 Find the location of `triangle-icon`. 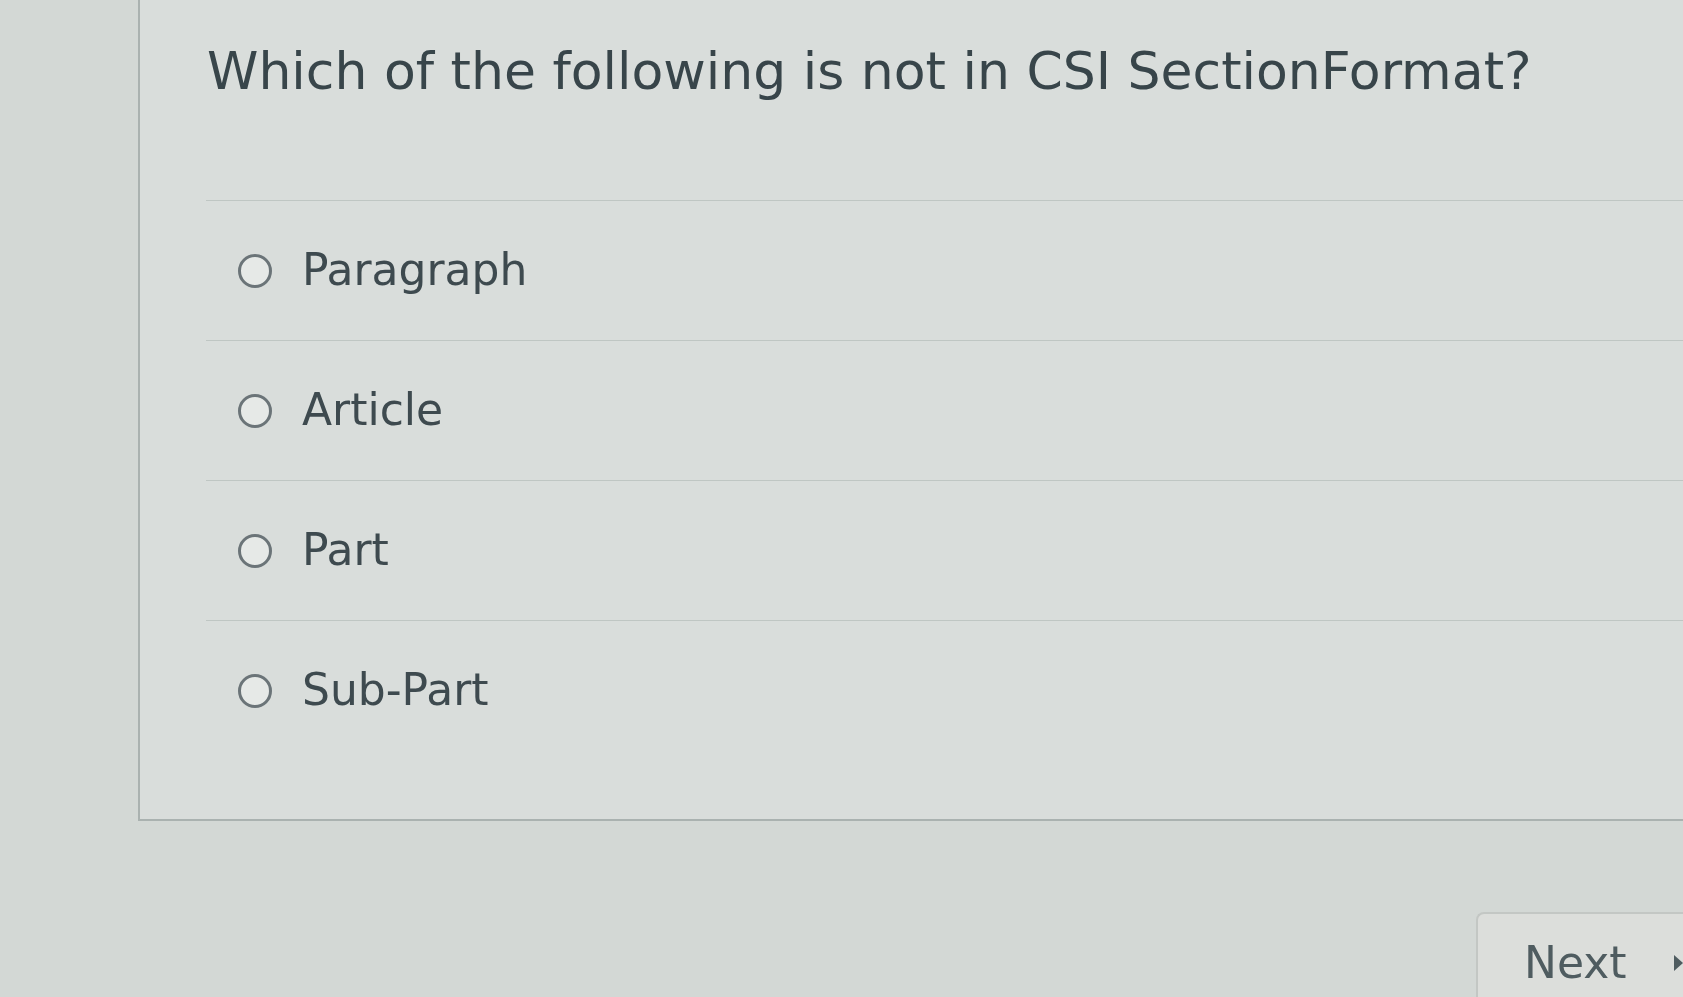

triangle-icon is located at coordinates (1678, 962).